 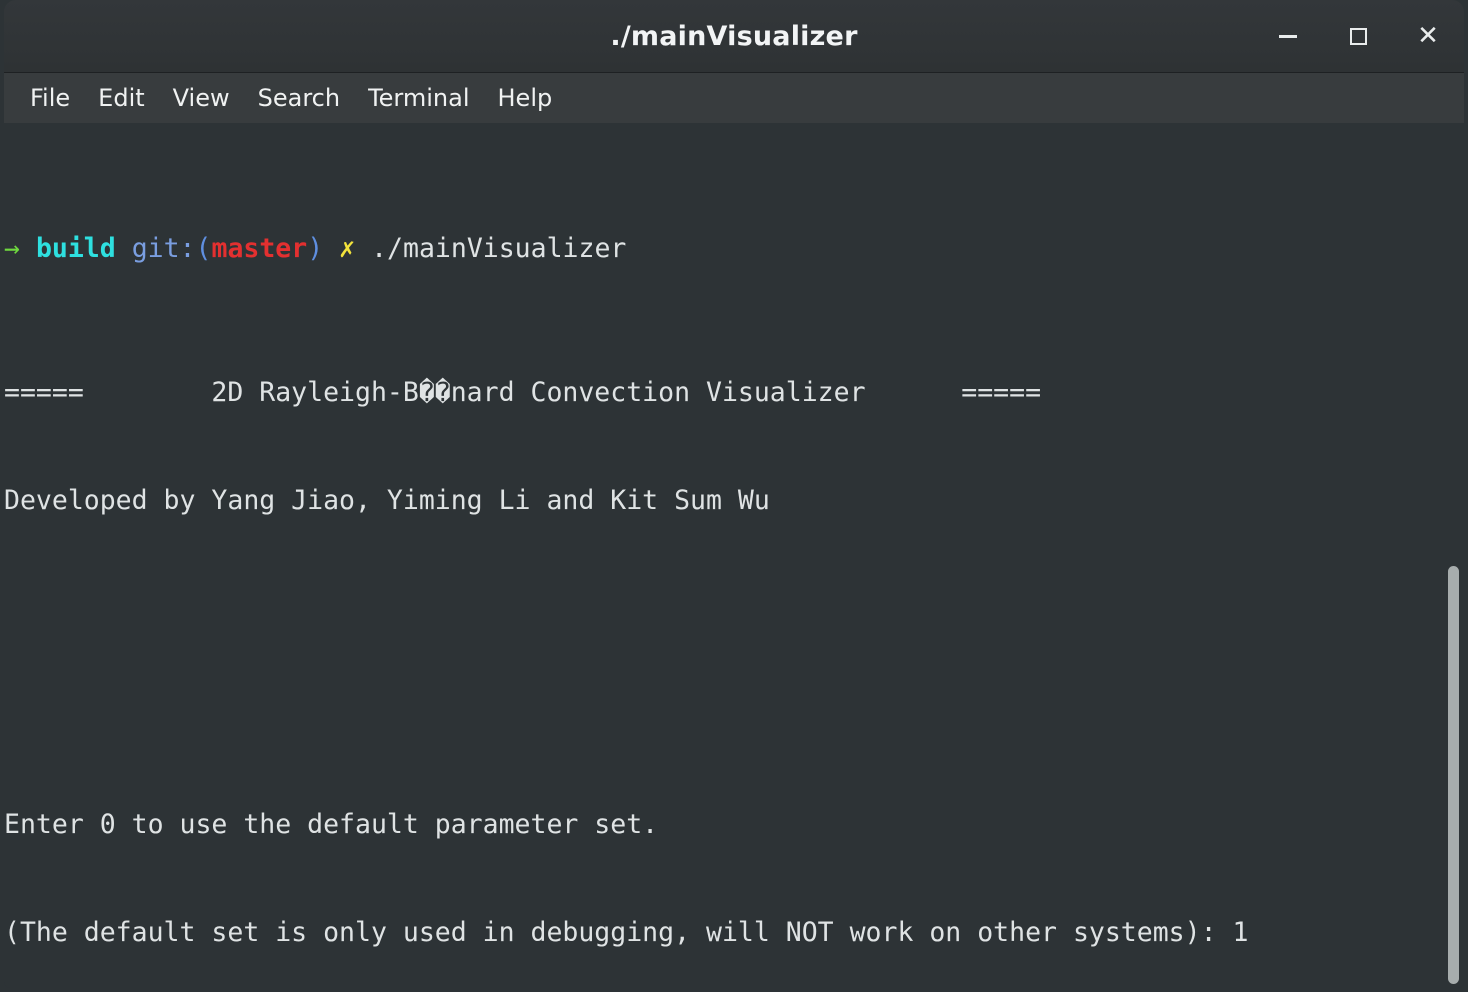 I want to click on prompt-paren-close: ), so click(x=315, y=248).